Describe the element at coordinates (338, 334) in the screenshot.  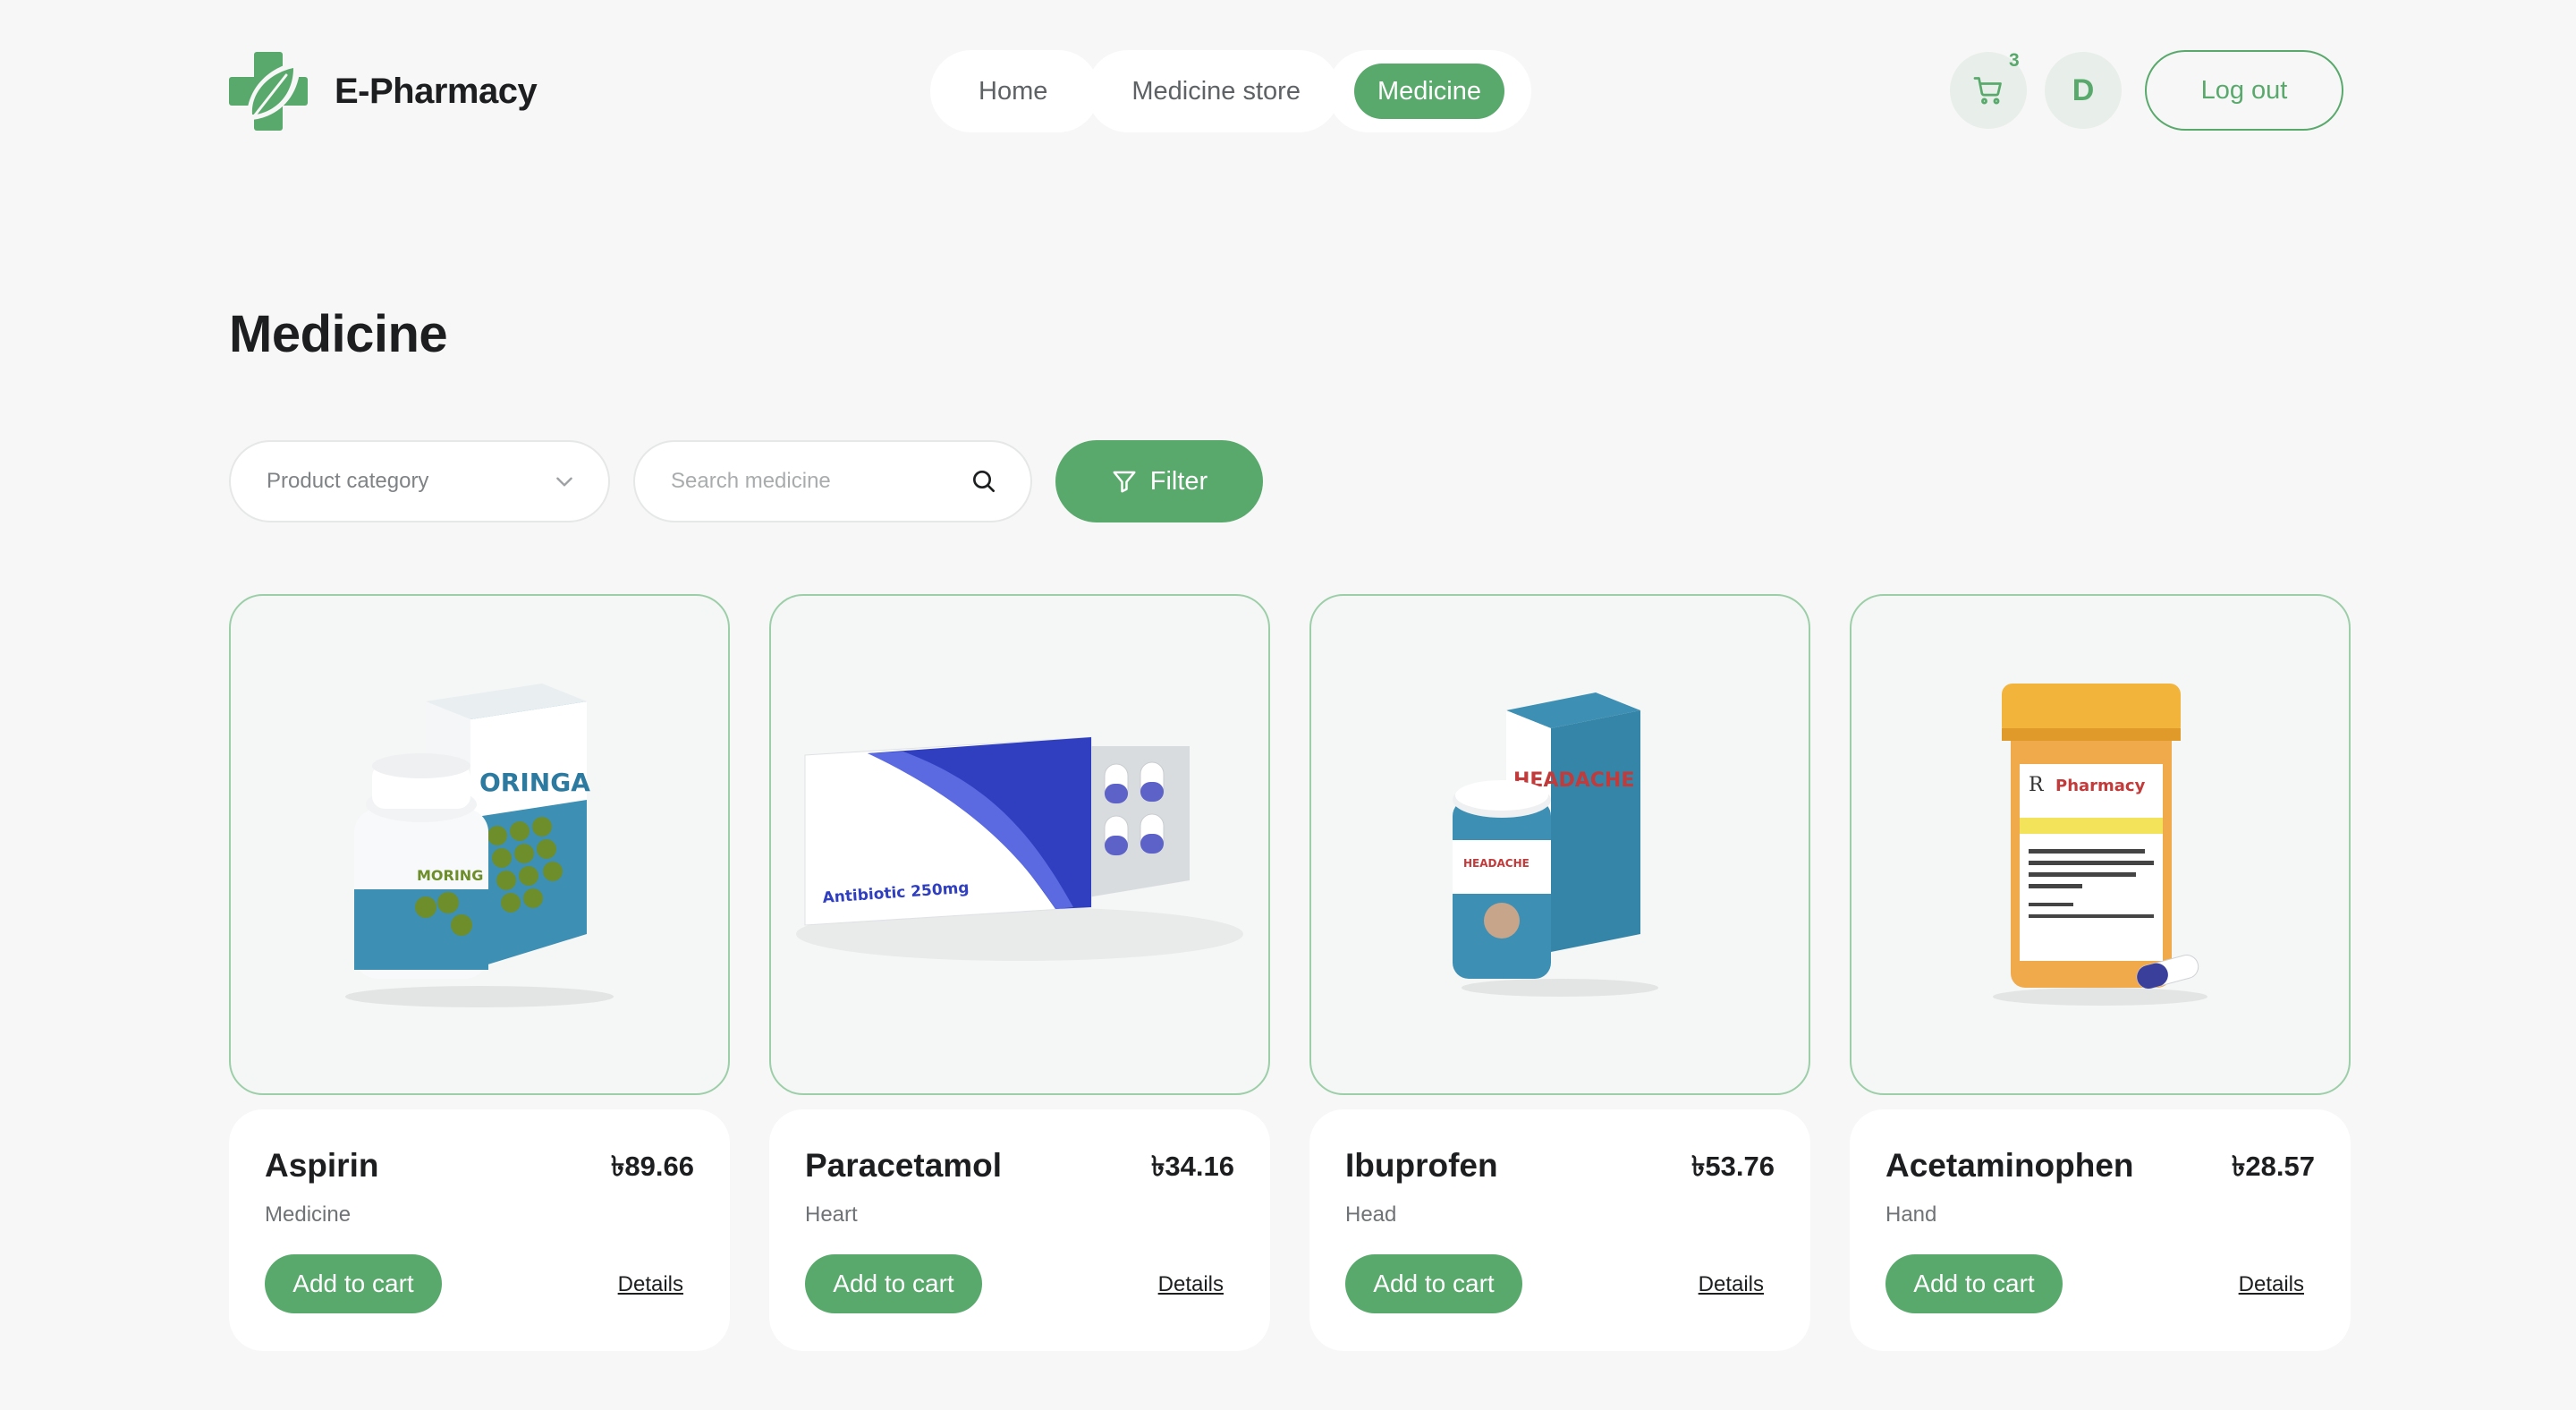
I see `page-title: Medicine` at that location.